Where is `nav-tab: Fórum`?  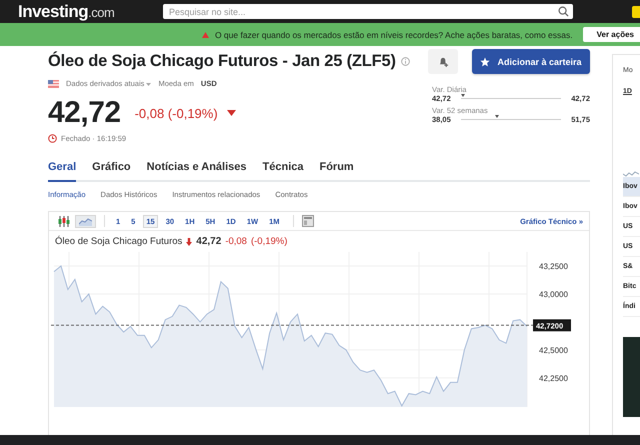 nav-tab: Fórum is located at coordinates (336, 171).